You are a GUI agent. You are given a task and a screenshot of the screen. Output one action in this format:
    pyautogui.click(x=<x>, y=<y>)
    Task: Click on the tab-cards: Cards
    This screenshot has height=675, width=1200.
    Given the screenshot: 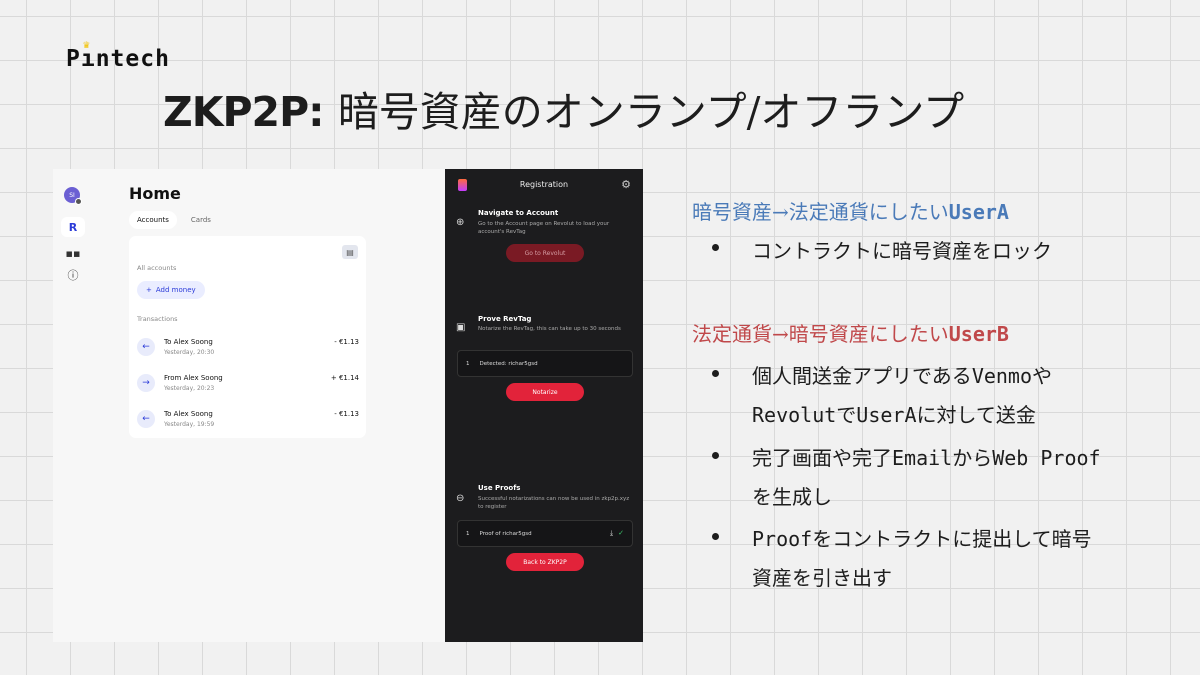 What is the action you would take?
    pyautogui.click(x=201, y=220)
    